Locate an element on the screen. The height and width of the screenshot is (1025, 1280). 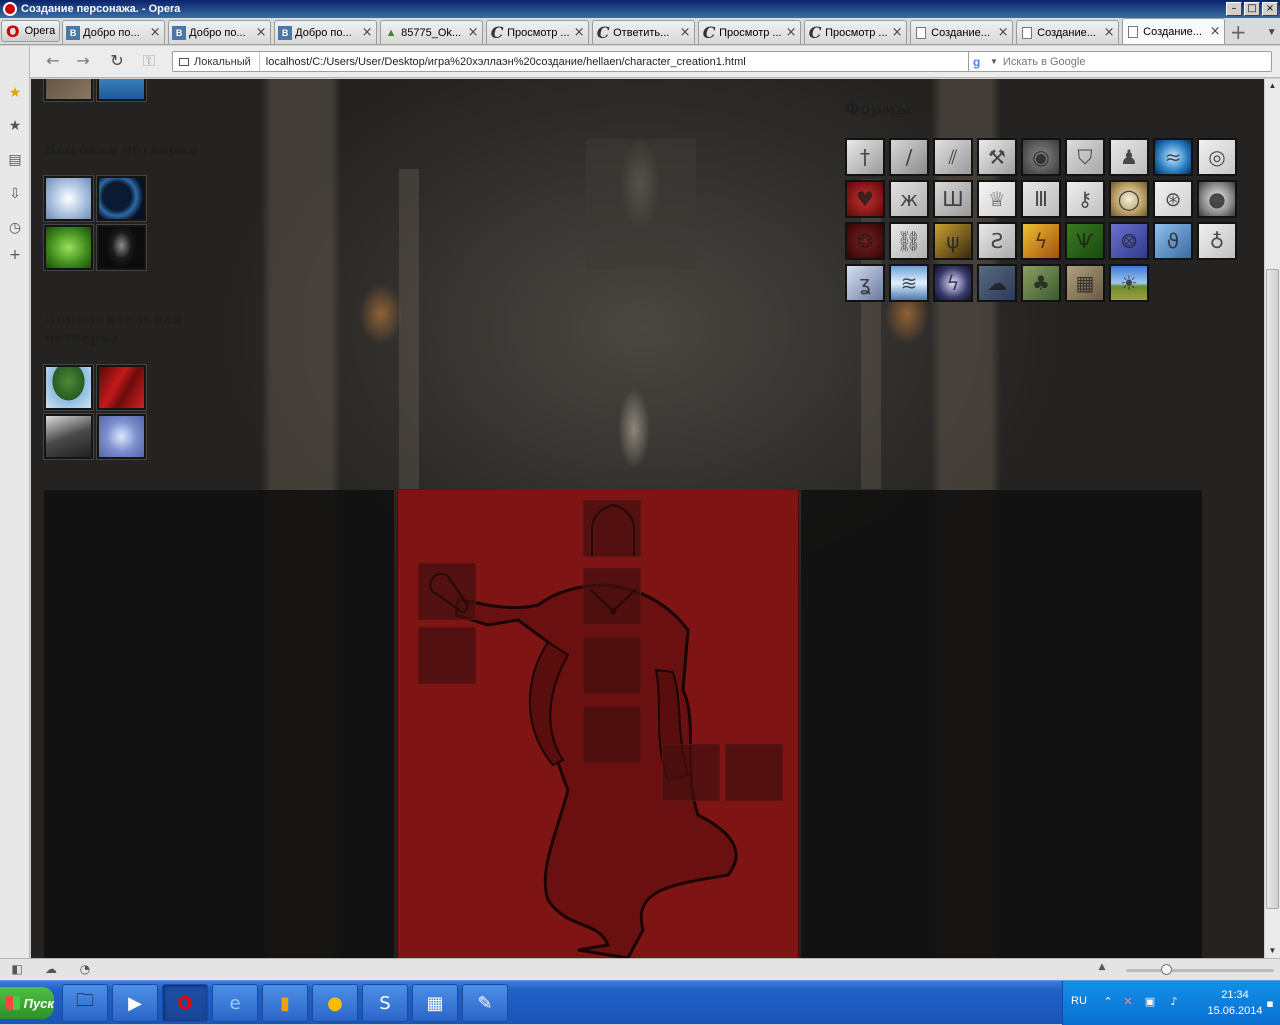
reload-icon: ↻ is located at coordinates (117, 61).